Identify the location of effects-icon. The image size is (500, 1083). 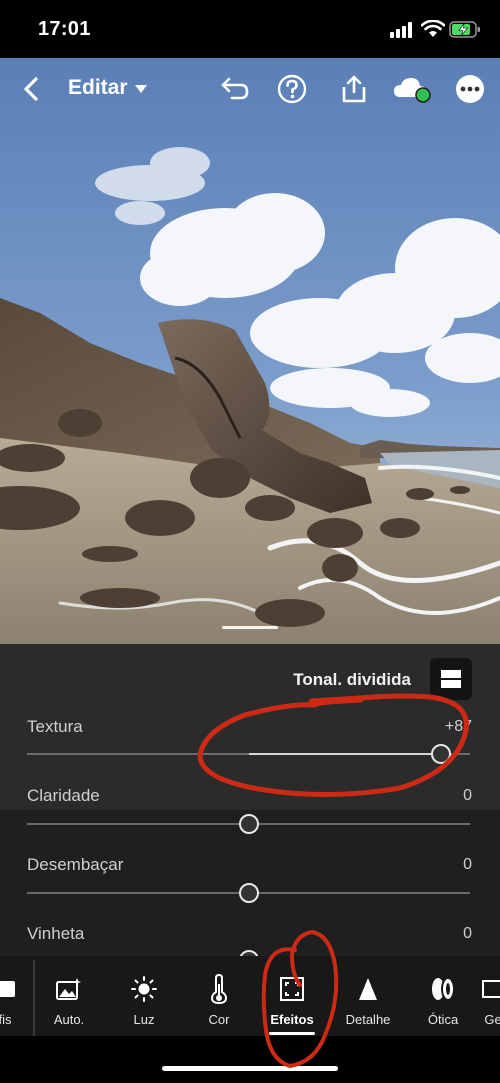
(292, 989).